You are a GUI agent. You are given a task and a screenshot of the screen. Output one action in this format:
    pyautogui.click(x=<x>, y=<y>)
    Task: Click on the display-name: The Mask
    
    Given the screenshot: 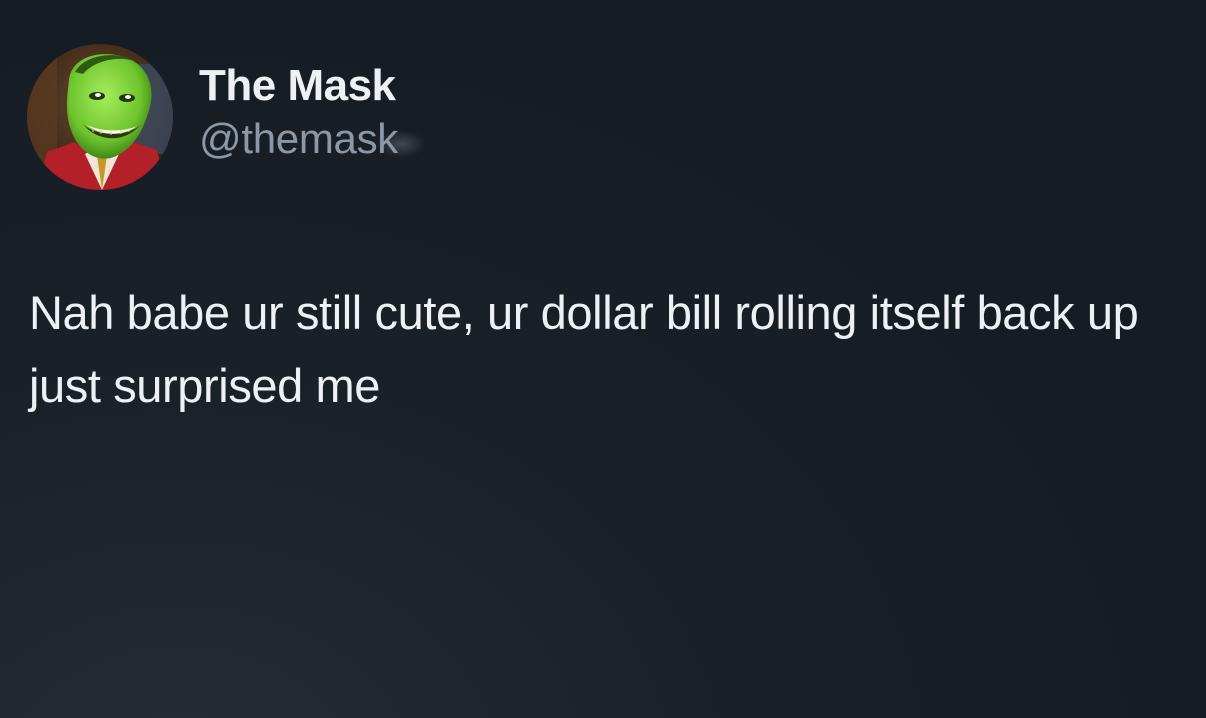 What is the action you would take?
    pyautogui.click(x=298, y=86)
    